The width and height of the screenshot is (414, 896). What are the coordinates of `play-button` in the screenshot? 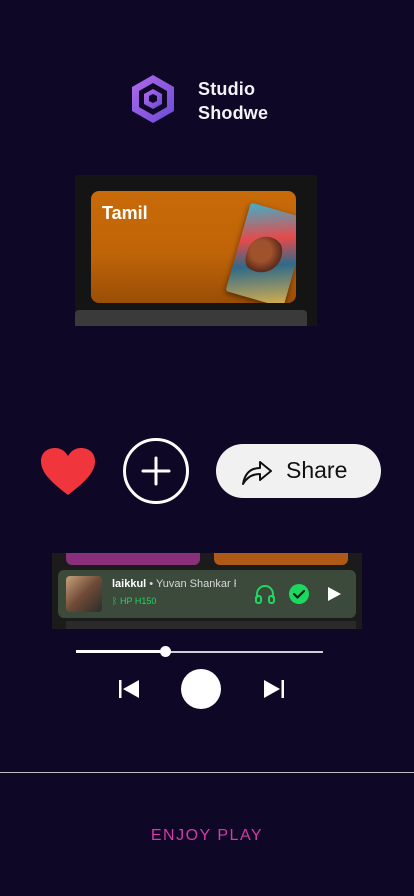 It's located at (201, 689).